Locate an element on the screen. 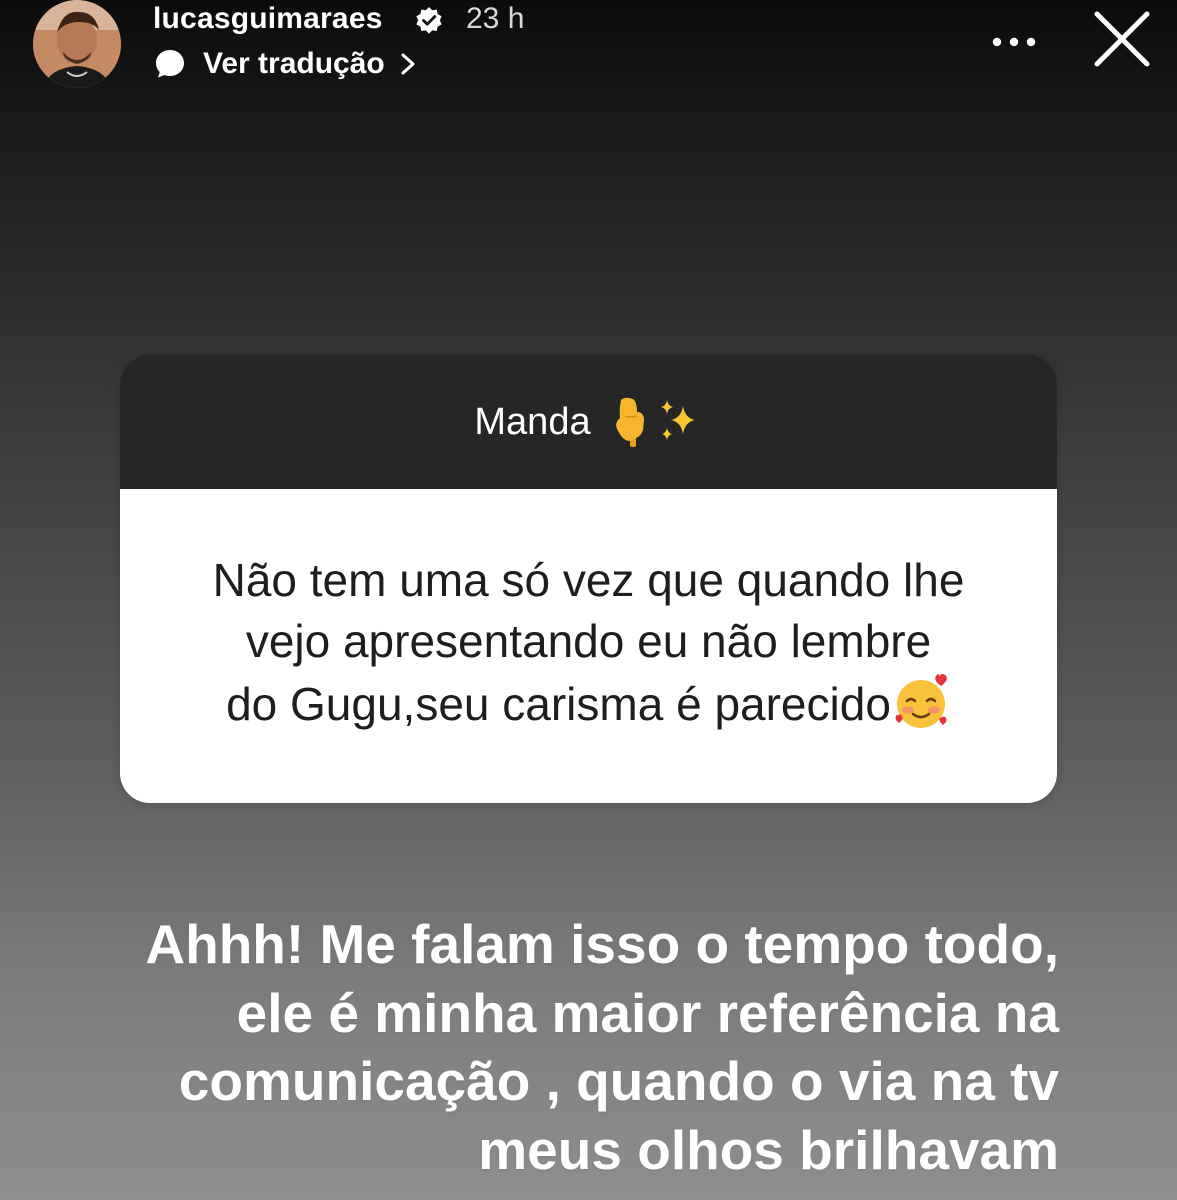 The image size is (1177, 1200). post-time: 23 h is located at coordinates (495, 18).